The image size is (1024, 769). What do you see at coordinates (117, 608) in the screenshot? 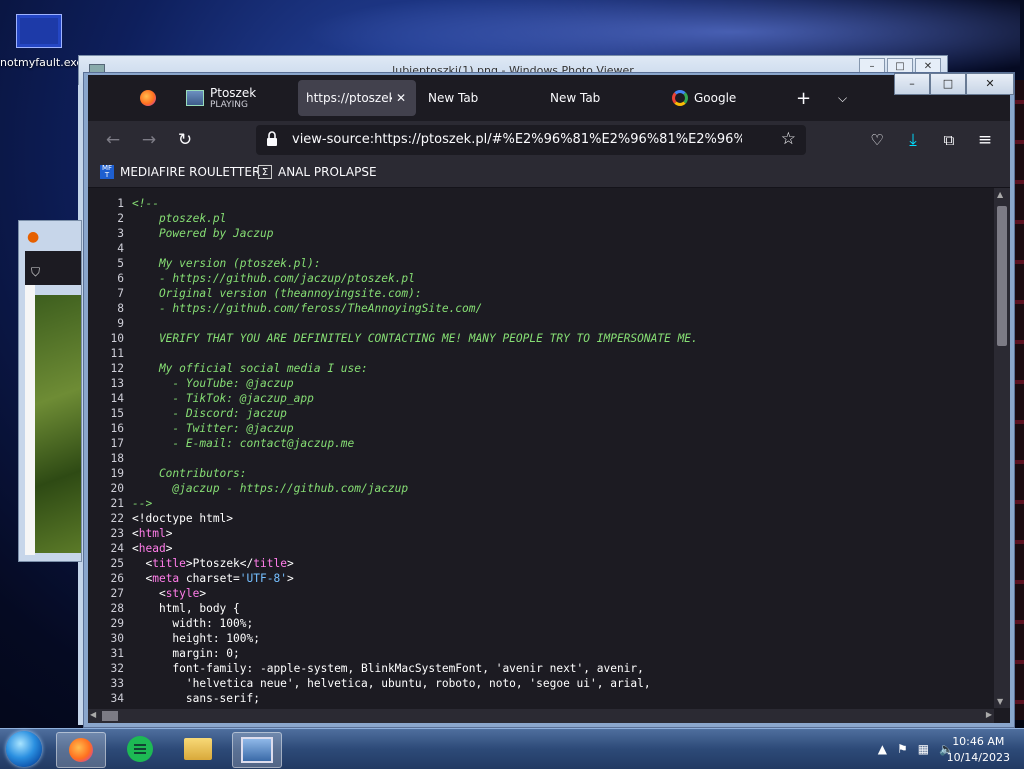
I see `line-number: 28` at bounding box center [117, 608].